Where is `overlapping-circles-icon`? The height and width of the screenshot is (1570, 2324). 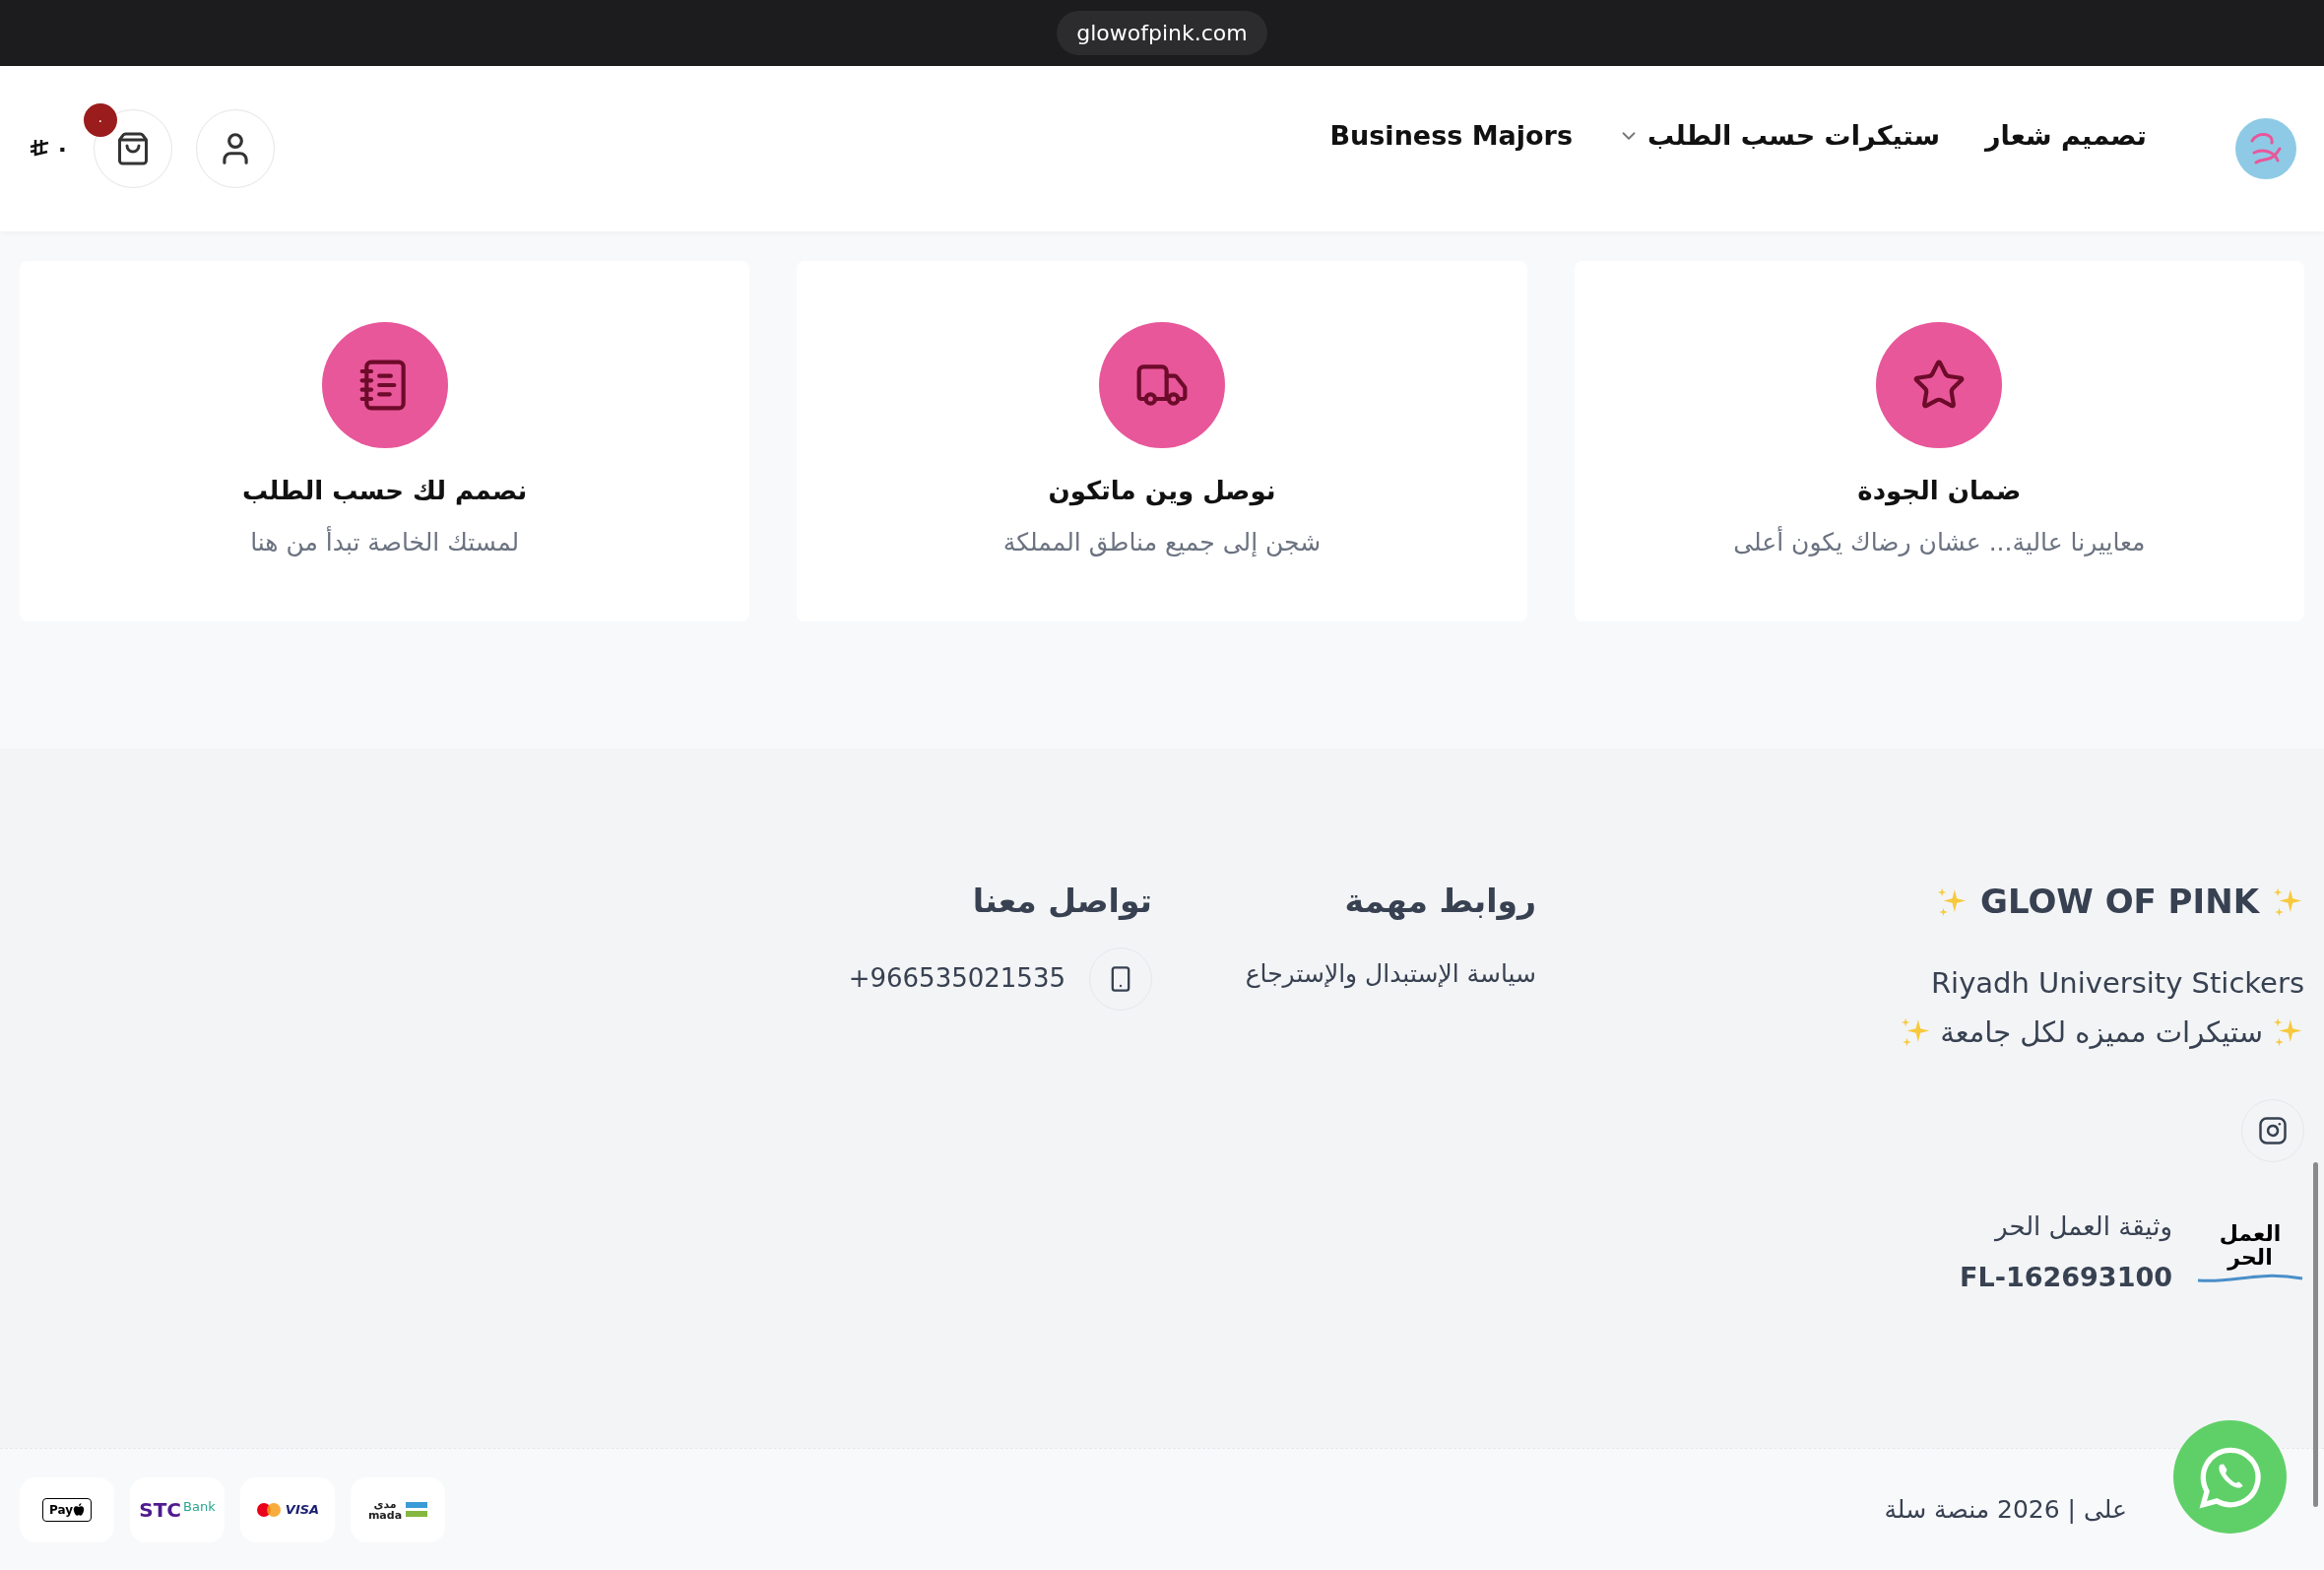 overlapping-circles-icon is located at coordinates (269, 1509).